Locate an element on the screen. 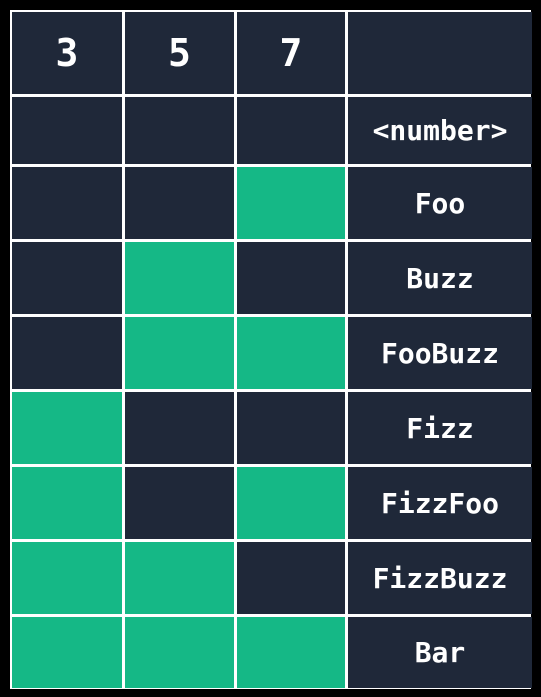 The image size is (541, 697). flag-cell-row5-div3-on is located at coordinates (67, 503).